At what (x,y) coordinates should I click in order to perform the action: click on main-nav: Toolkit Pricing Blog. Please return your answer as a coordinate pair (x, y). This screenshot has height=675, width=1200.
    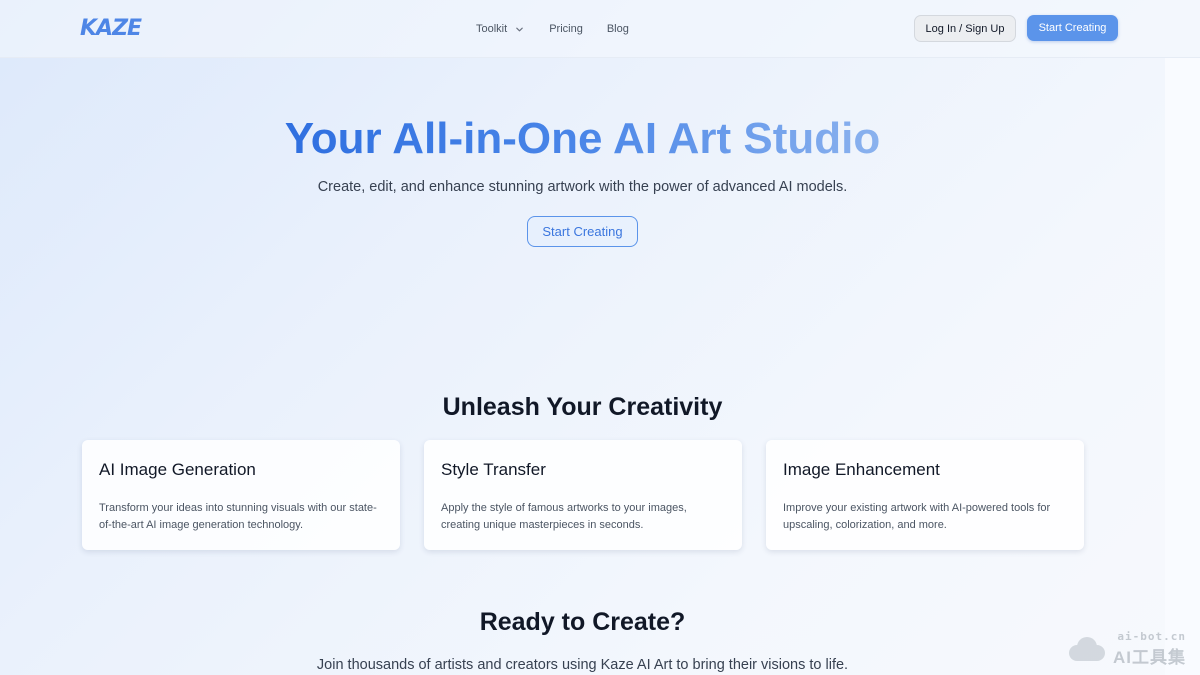
    Looking at the image, I should click on (552, 29).